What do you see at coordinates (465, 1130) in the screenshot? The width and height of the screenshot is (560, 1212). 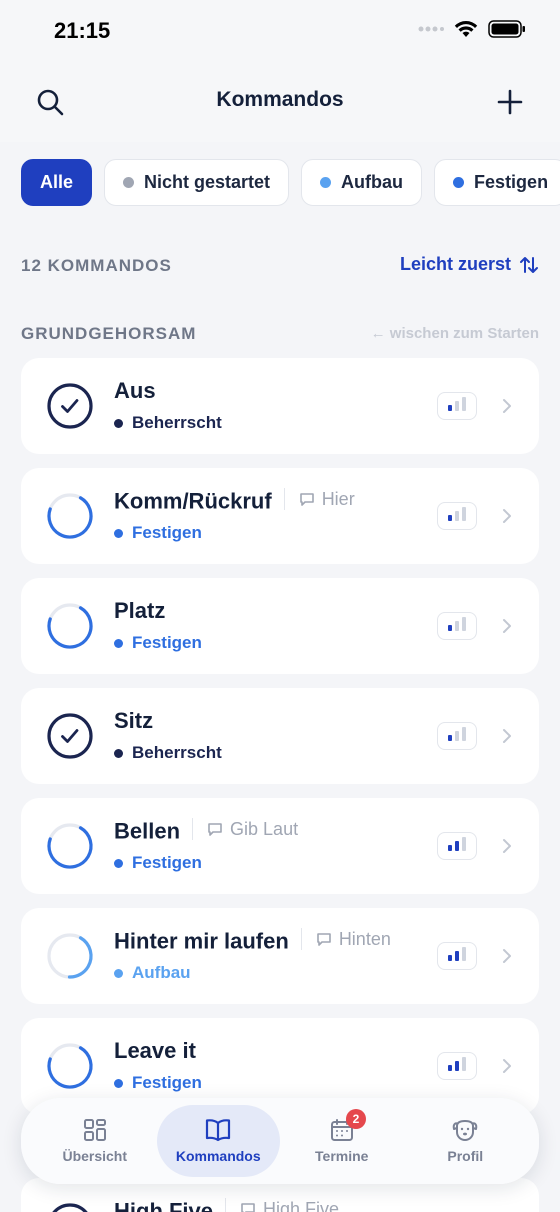 I see `dog-face-icon` at bounding box center [465, 1130].